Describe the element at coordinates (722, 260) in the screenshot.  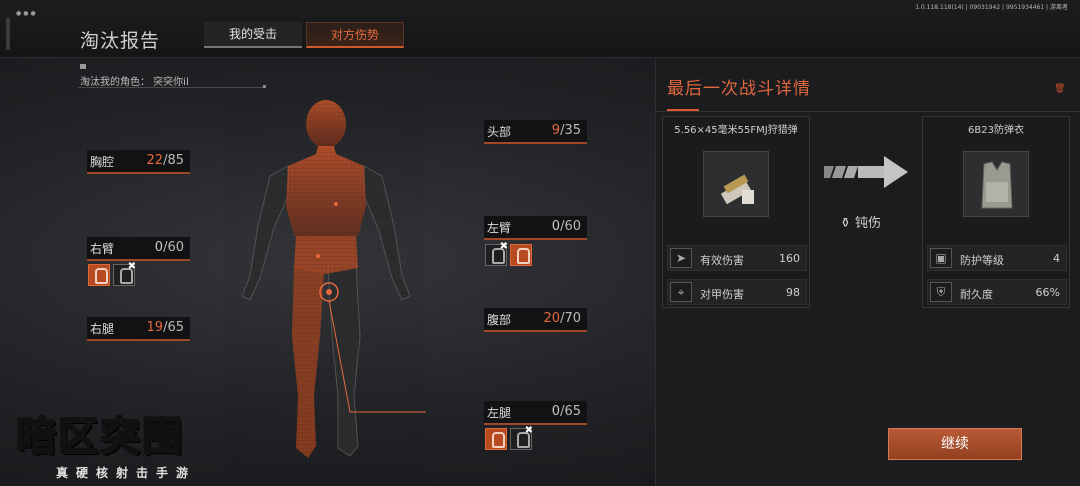
I see `stat-label: 有效伤害` at that location.